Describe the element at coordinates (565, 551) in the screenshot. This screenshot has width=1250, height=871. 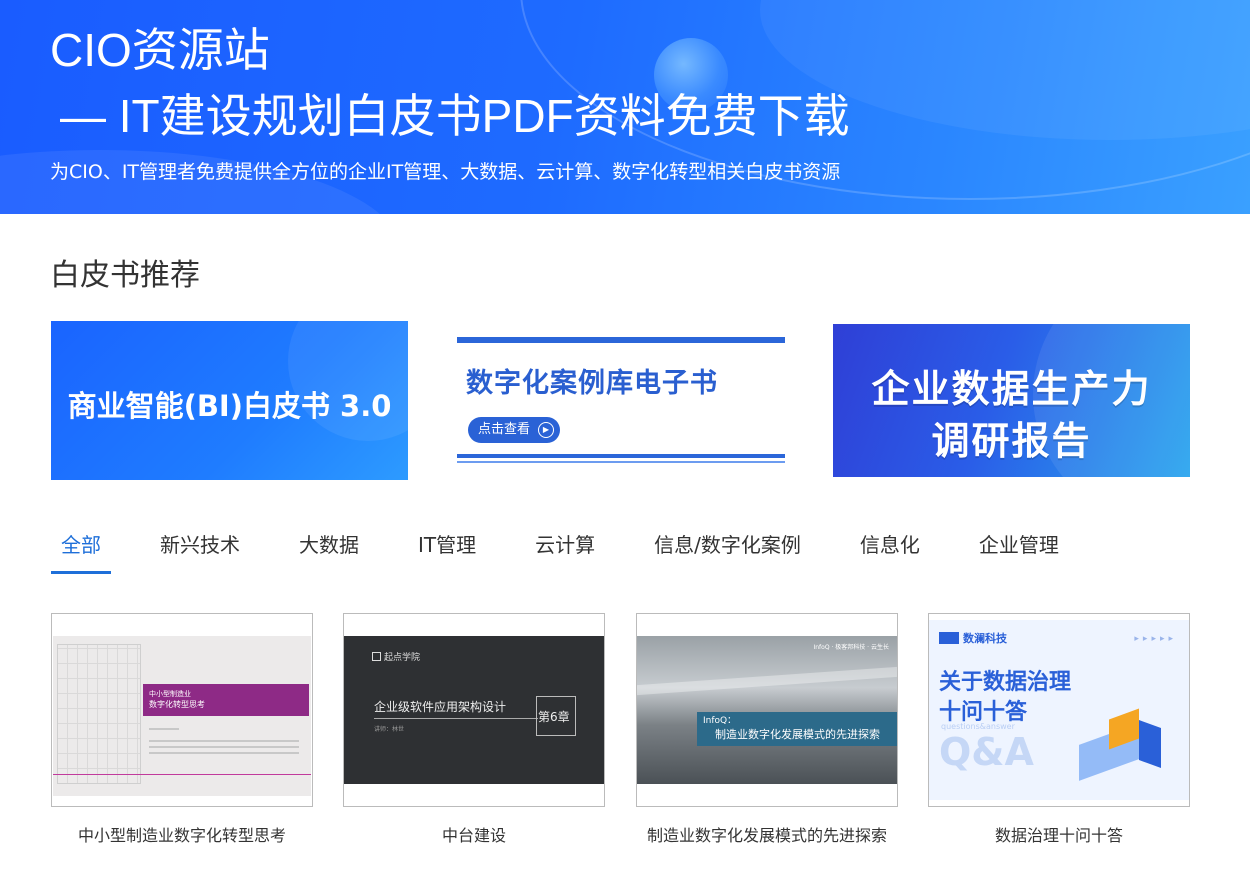
I see `tab-cloud: 云计算` at that location.